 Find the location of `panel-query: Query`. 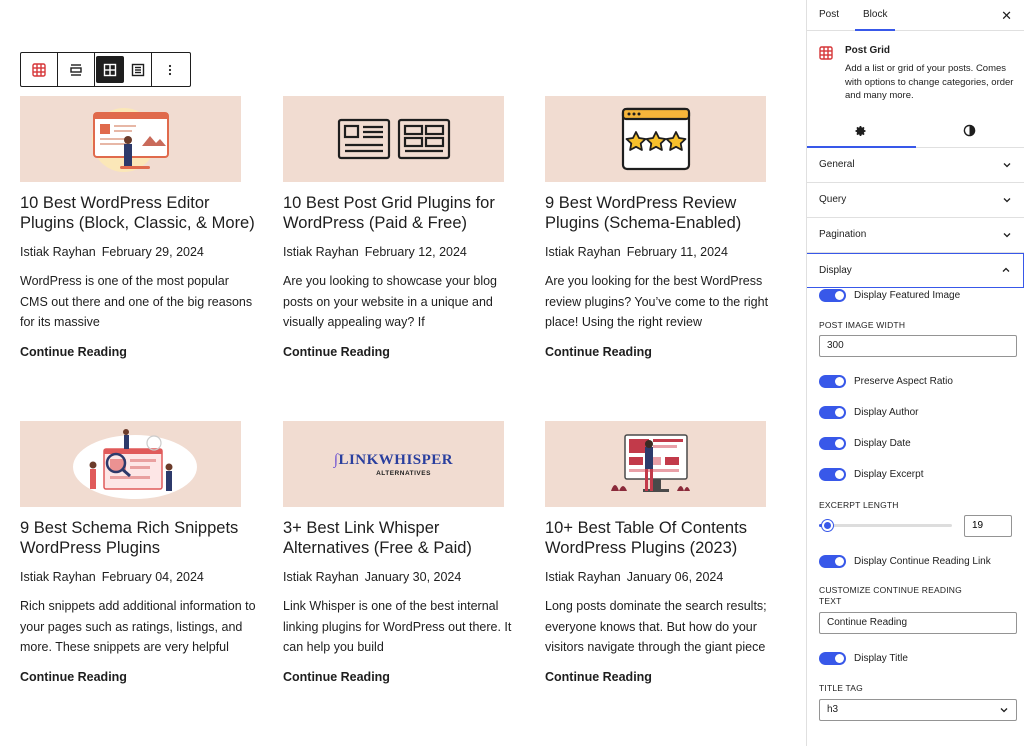

panel-query: Query is located at coordinates (915, 200).